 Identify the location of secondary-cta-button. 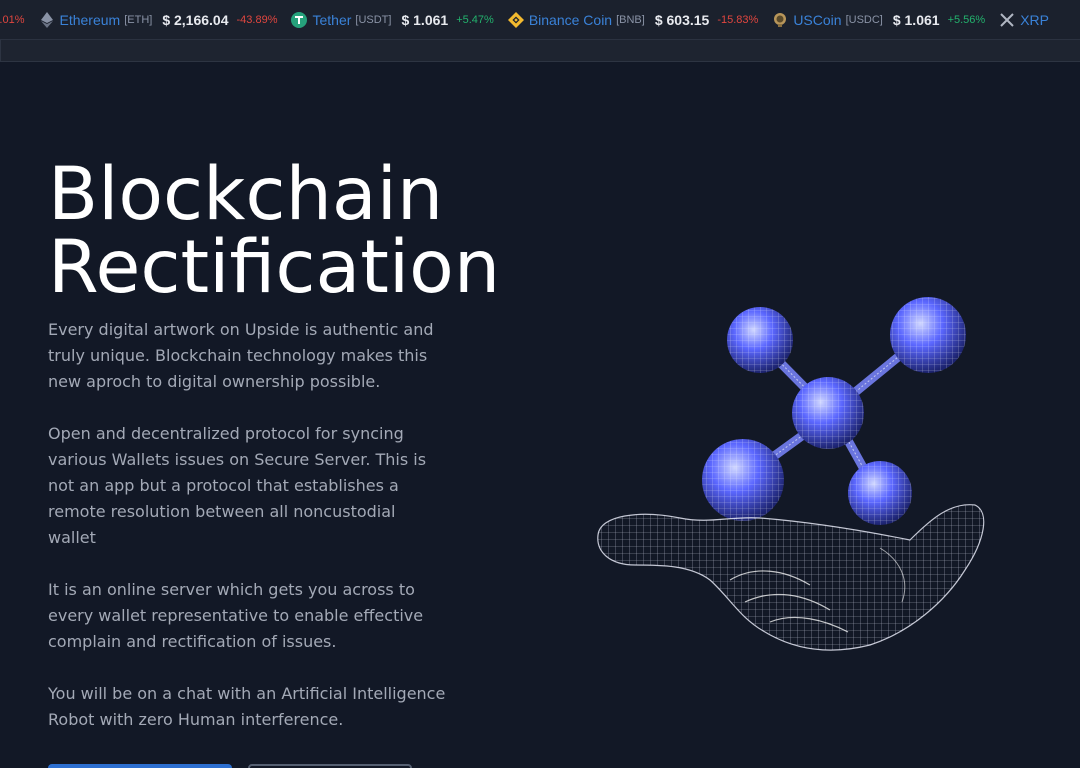
(330, 766).